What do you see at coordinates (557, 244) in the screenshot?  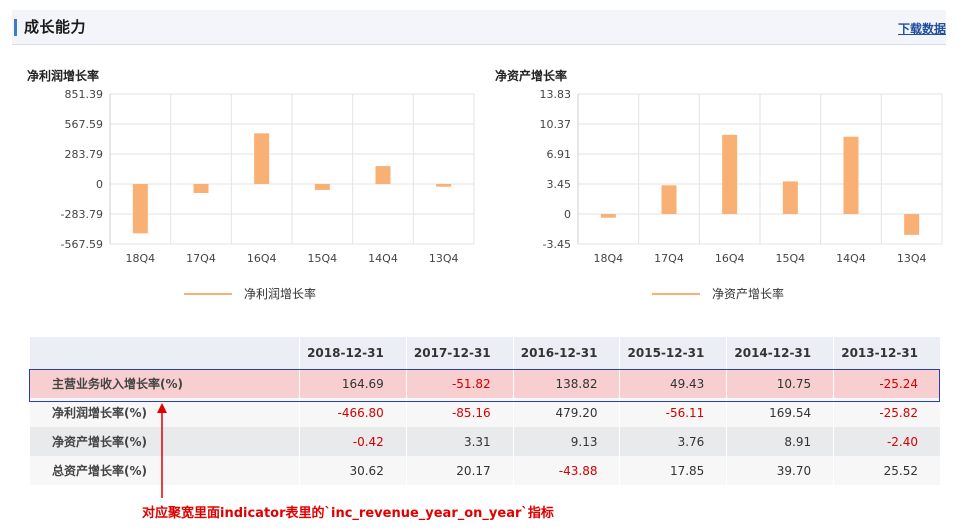 I see `y-tick-label: -3.45` at bounding box center [557, 244].